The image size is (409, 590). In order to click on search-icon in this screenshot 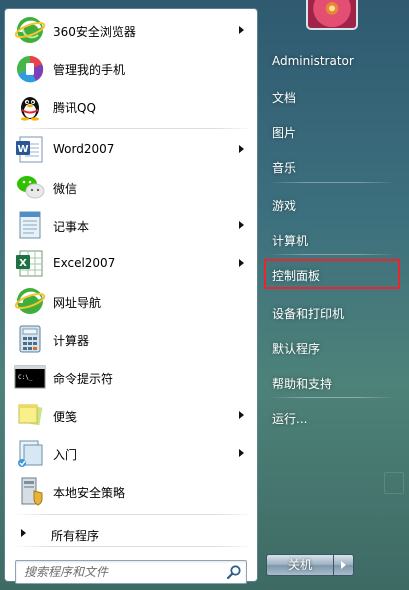, I will do `click(234, 572)`.